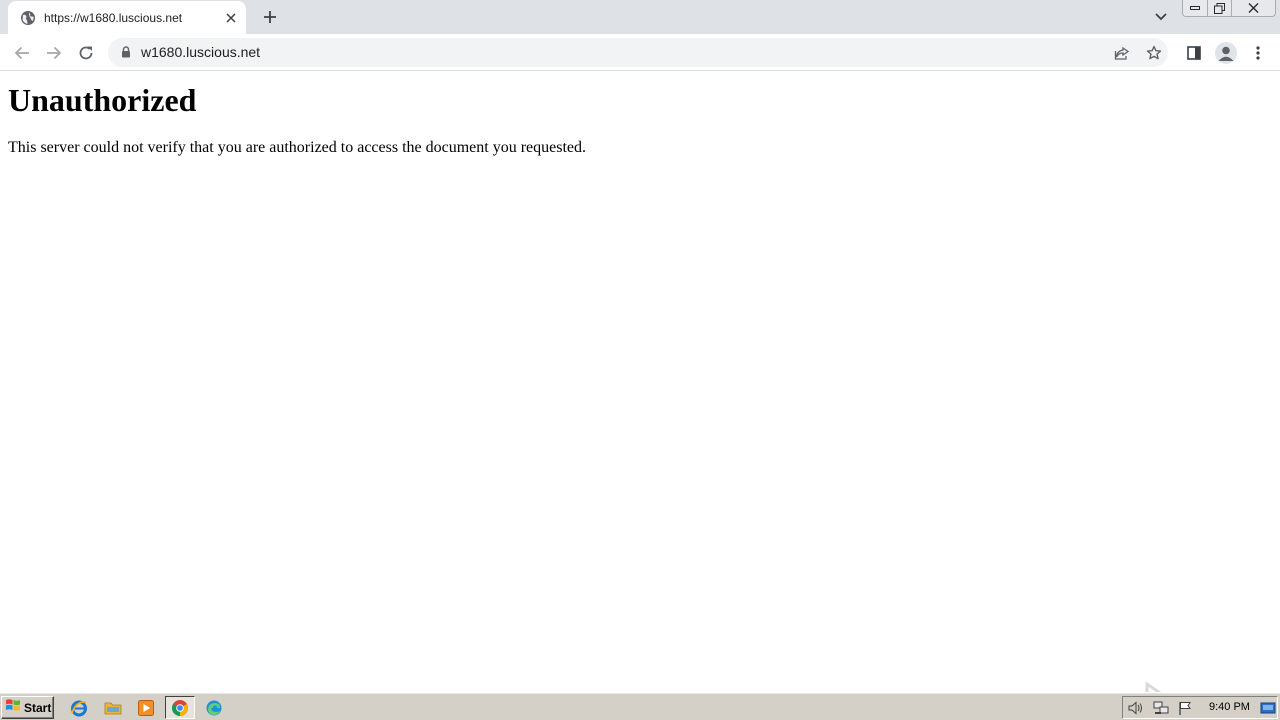 The width and height of the screenshot is (1280, 720). I want to click on new-tab-plus-icon, so click(270, 17).